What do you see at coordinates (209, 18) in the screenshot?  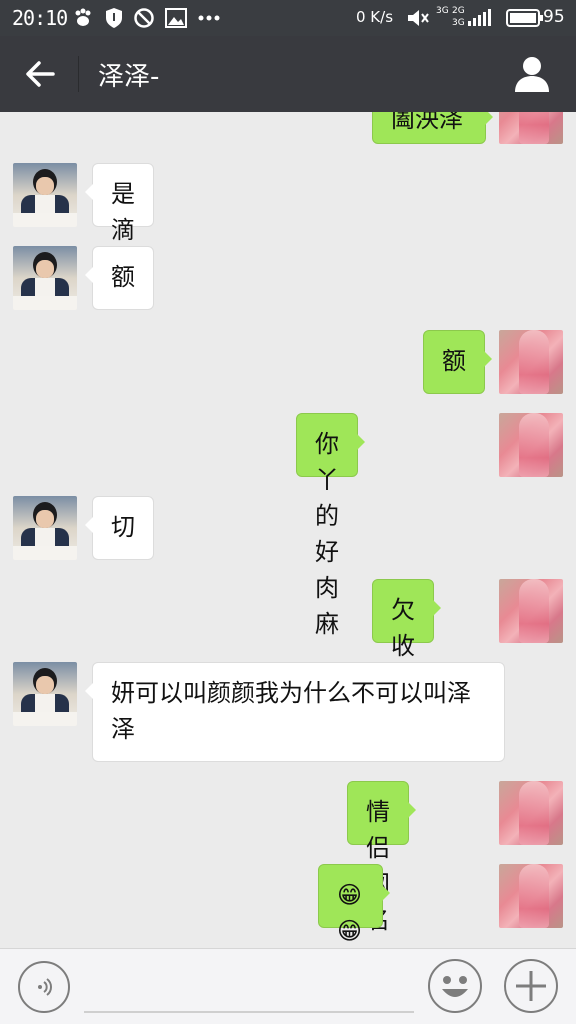 I see `more-icon` at bounding box center [209, 18].